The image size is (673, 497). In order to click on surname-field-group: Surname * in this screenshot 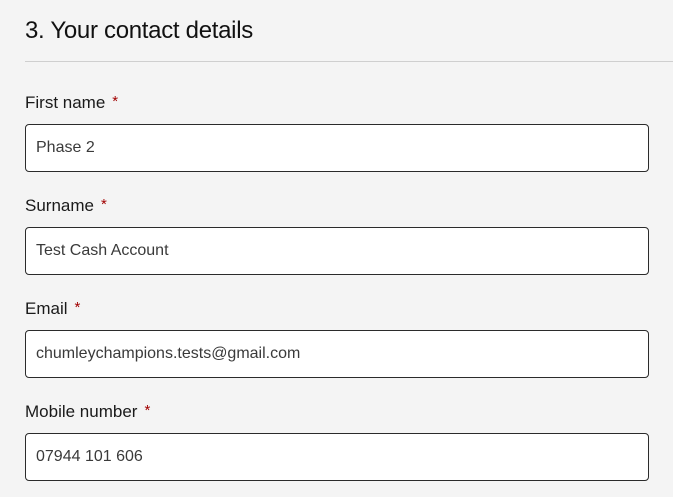, I will do `click(337, 235)`.